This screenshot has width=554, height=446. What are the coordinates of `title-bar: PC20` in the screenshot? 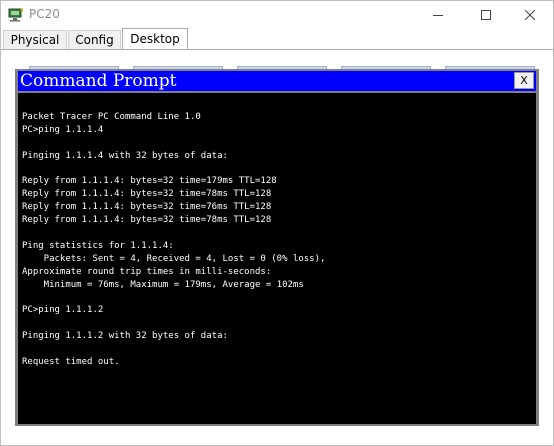 It's located at (277, 14).